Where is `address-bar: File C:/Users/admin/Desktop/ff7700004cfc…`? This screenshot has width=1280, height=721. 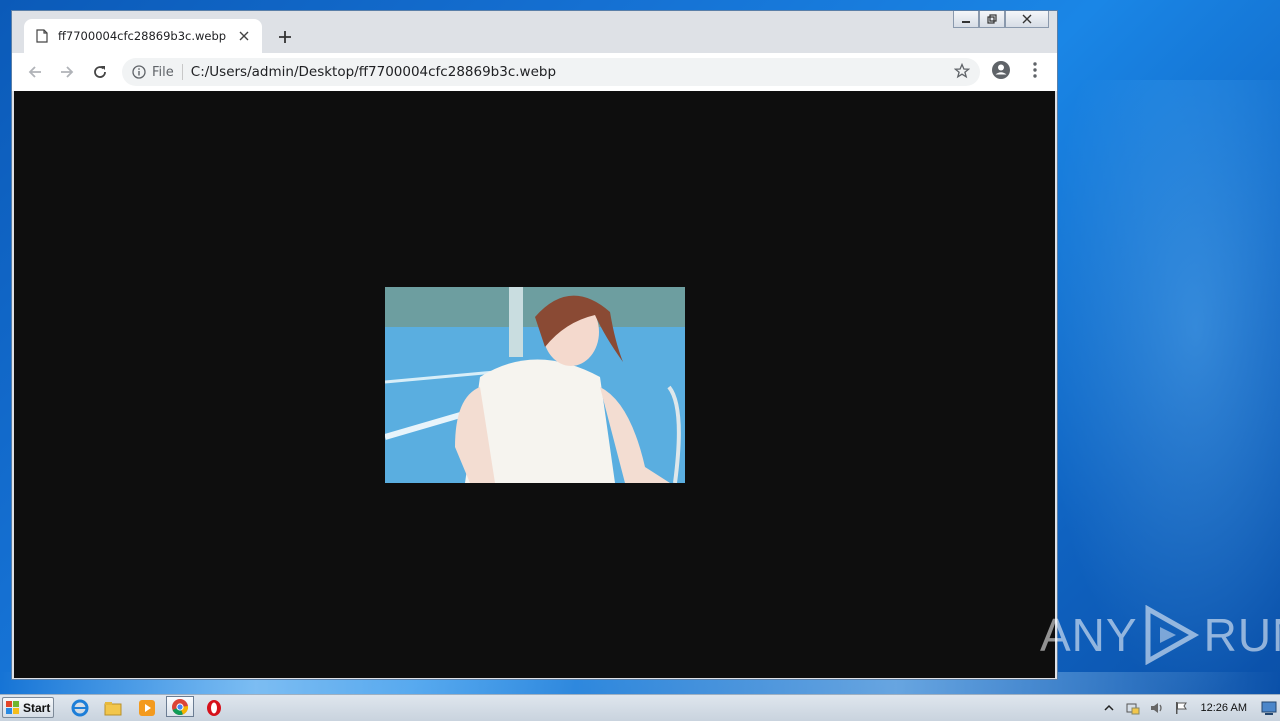 address-bar: File C:/Users/admin/Desktop/ff7700004cfc… is located at coordinates (551, 72).